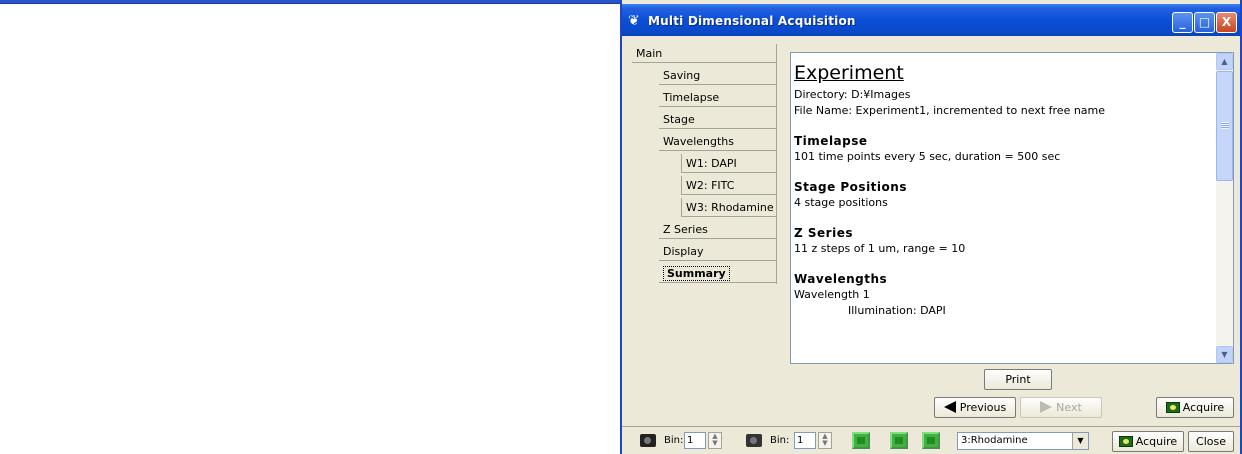 The height and width of the screenshot is (454, 1242). What do you see at coordinates (780, 440) in the screenshot?
I see `bin-label-2: Bin:` at bounding box center [780, 440].